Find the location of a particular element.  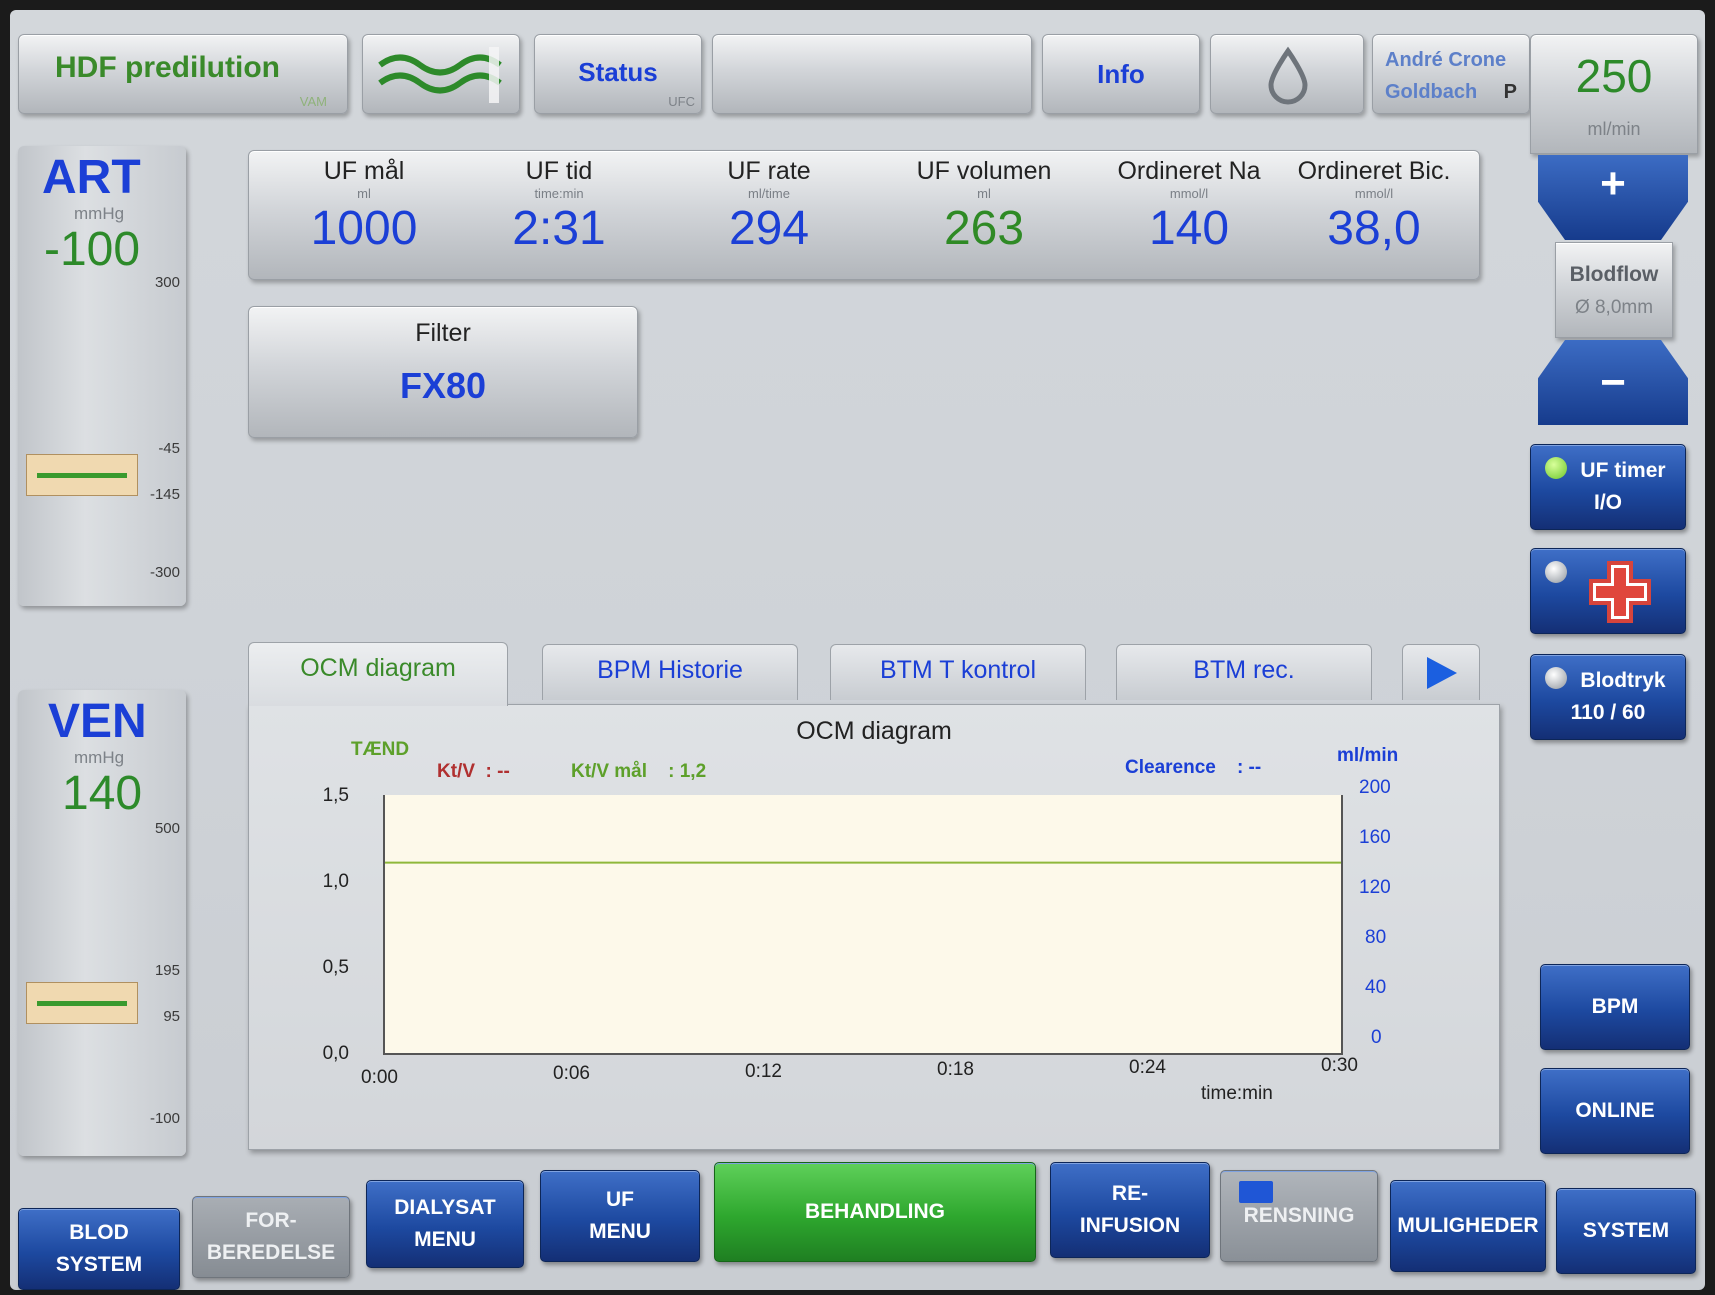

param-uf-time: UF tid time:min 2:31 is located at coordinates (559, 217).